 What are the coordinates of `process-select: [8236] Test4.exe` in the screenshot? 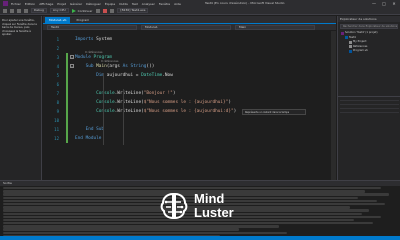 It's located at (133, 10).